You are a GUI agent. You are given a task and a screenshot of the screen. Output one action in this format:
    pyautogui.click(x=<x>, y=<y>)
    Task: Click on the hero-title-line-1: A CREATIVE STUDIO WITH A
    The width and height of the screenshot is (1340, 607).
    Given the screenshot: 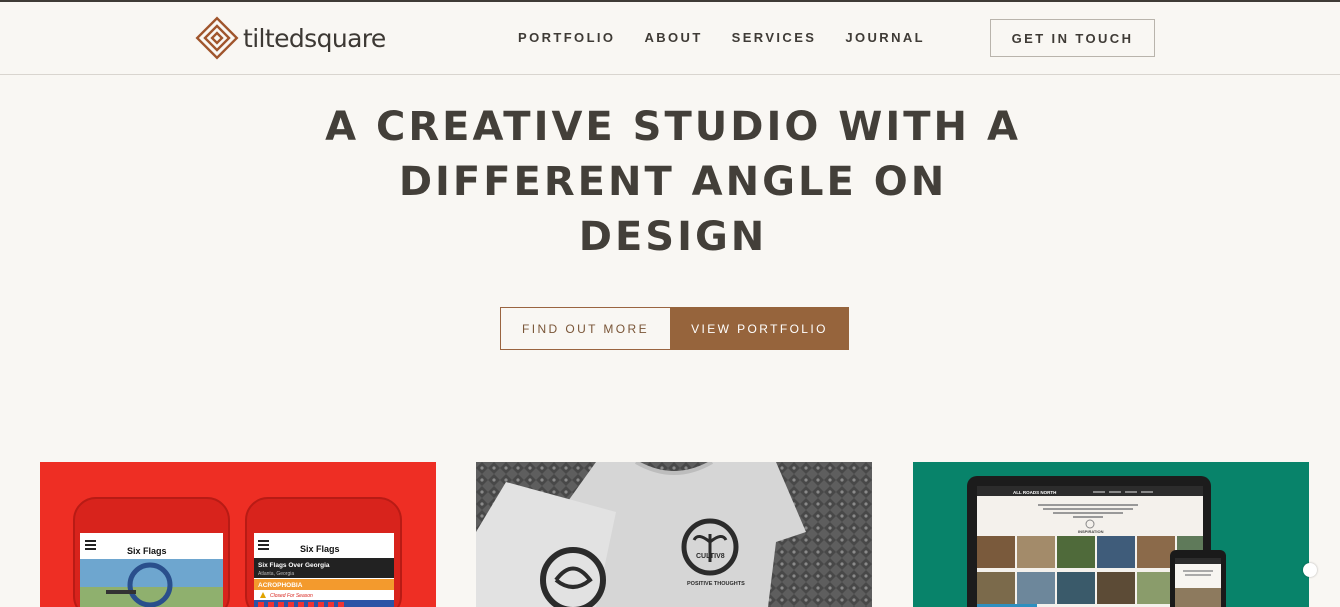 What is the action you would take?
    pyautogui.click(x=673, y=127)
    